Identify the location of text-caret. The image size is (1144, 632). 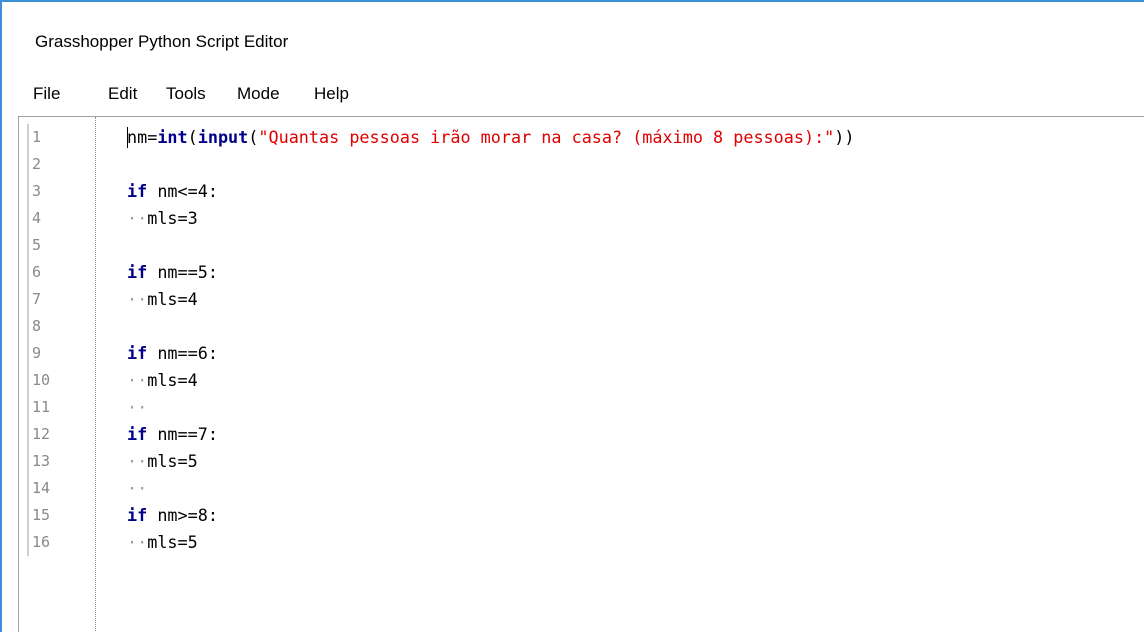
(127, 137).